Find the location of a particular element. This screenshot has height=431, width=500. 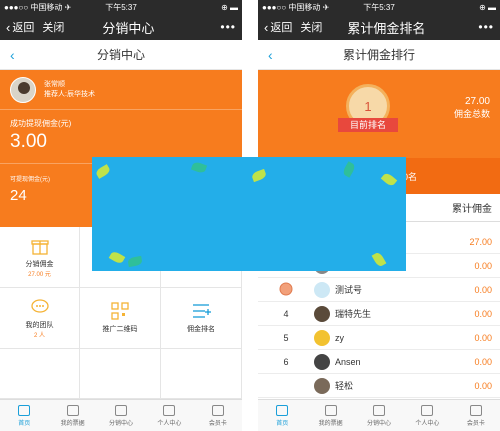

chat-icon is located at coordinates (40, 307).